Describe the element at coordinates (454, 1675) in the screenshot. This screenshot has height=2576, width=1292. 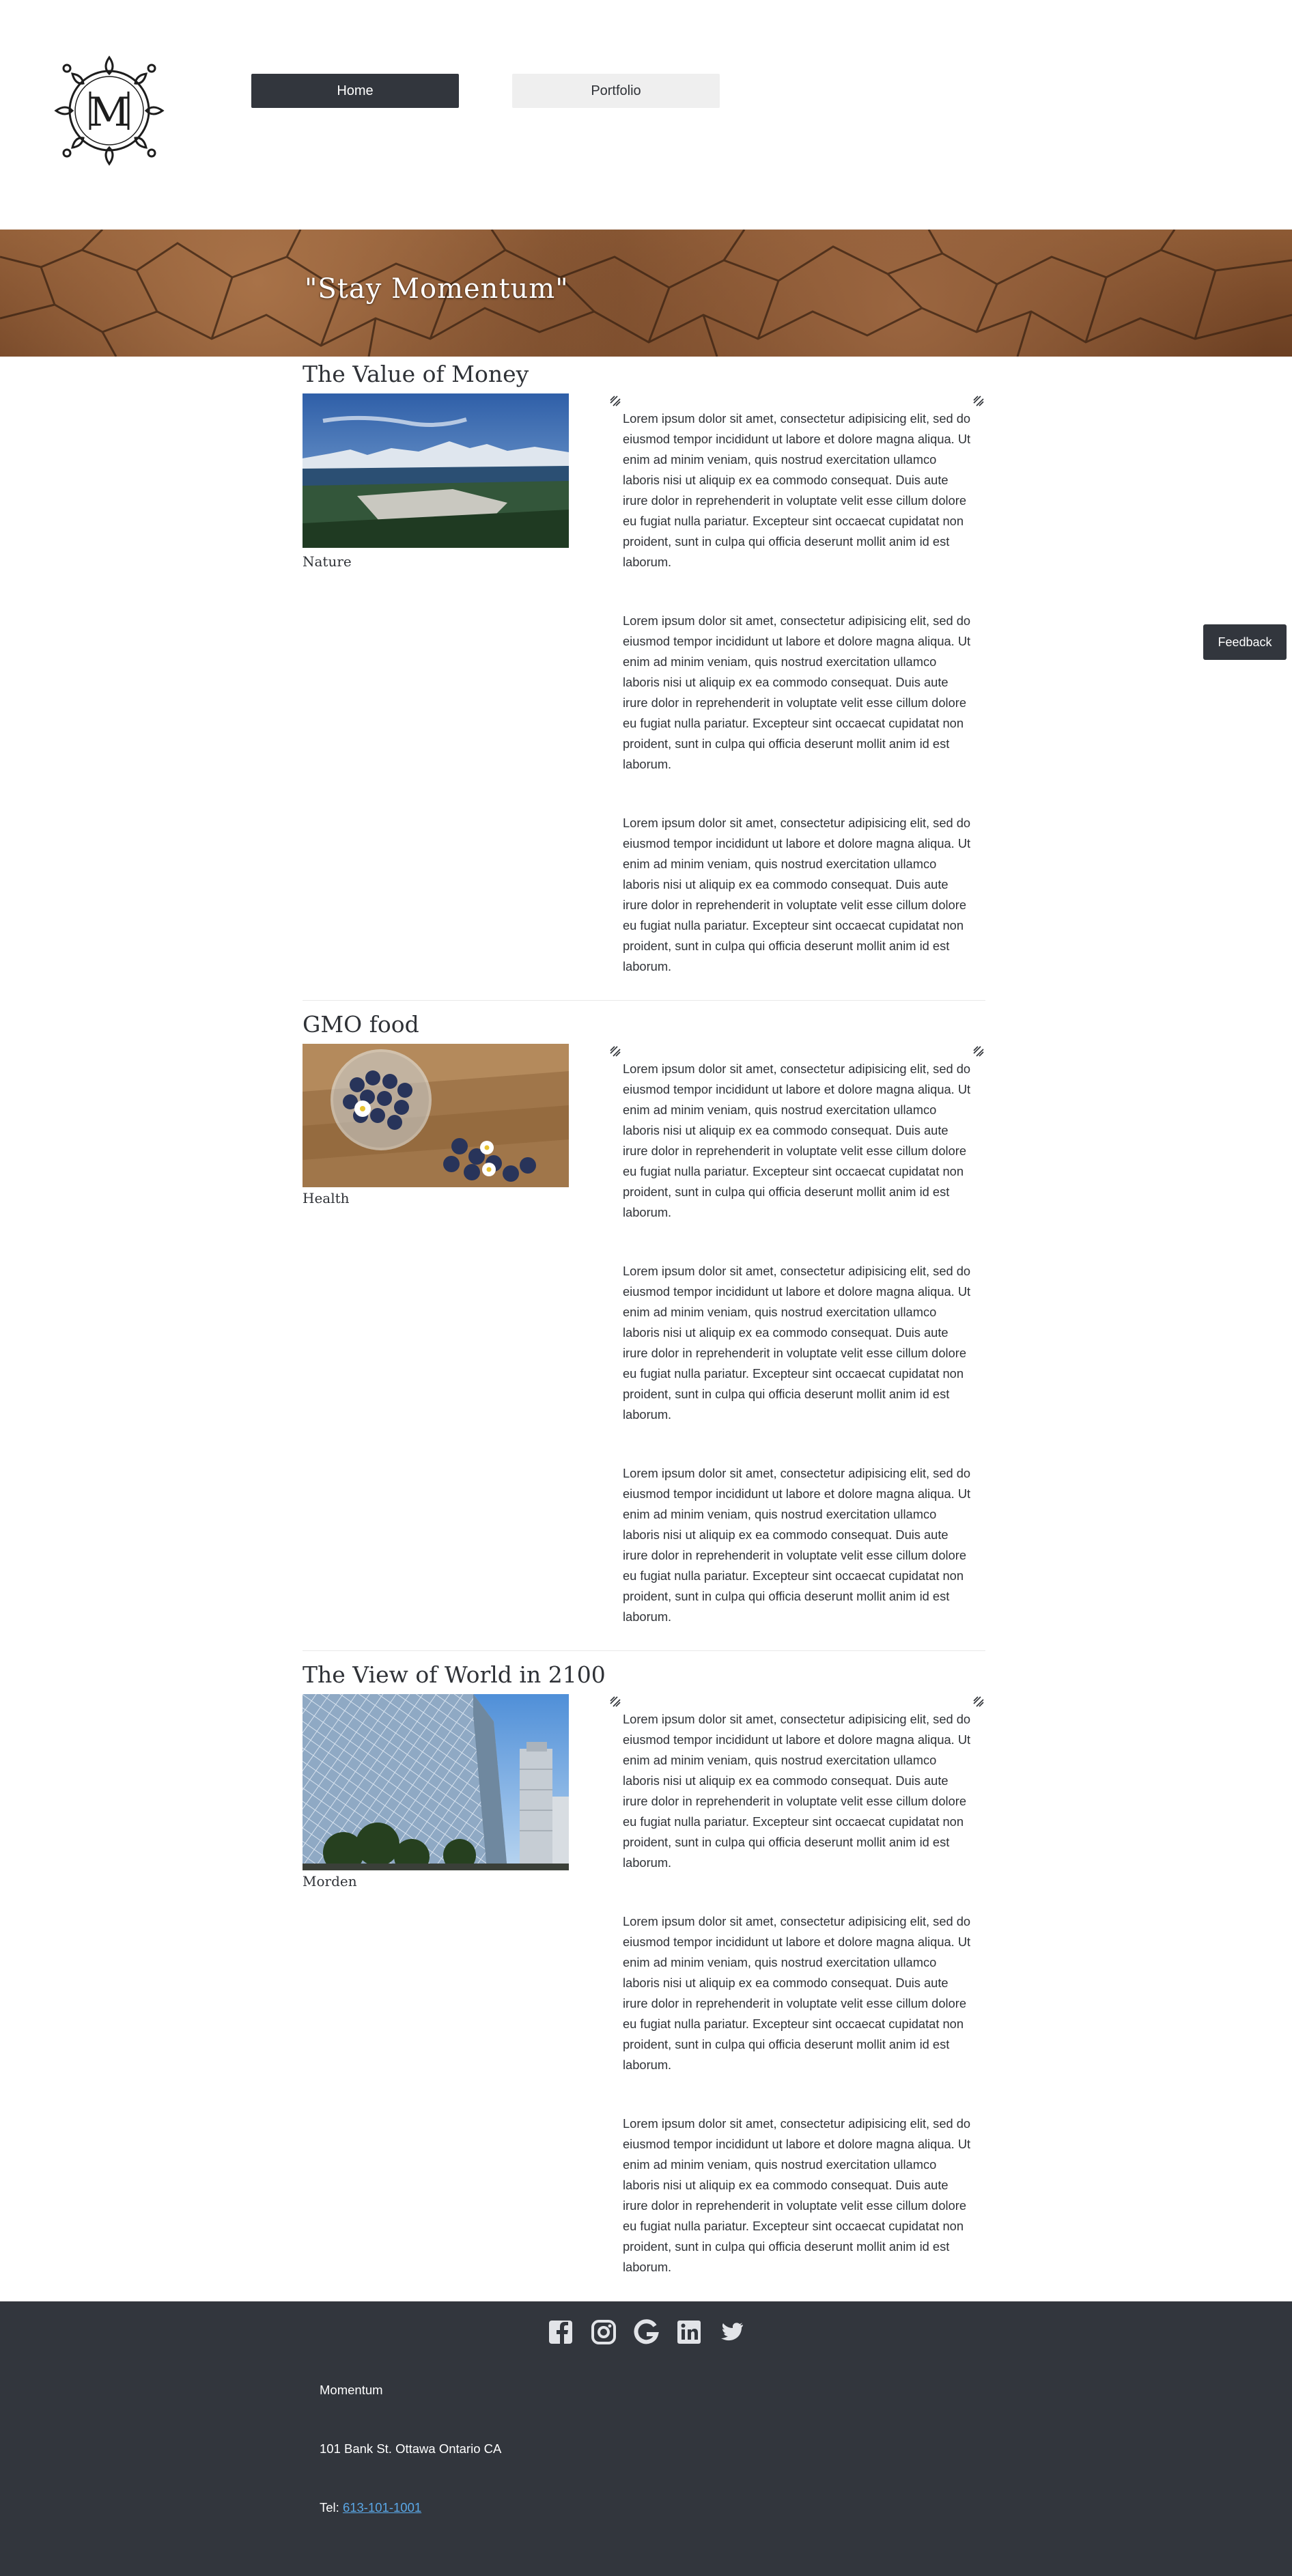
I see `article-title: The View of World in 2100` at that location.